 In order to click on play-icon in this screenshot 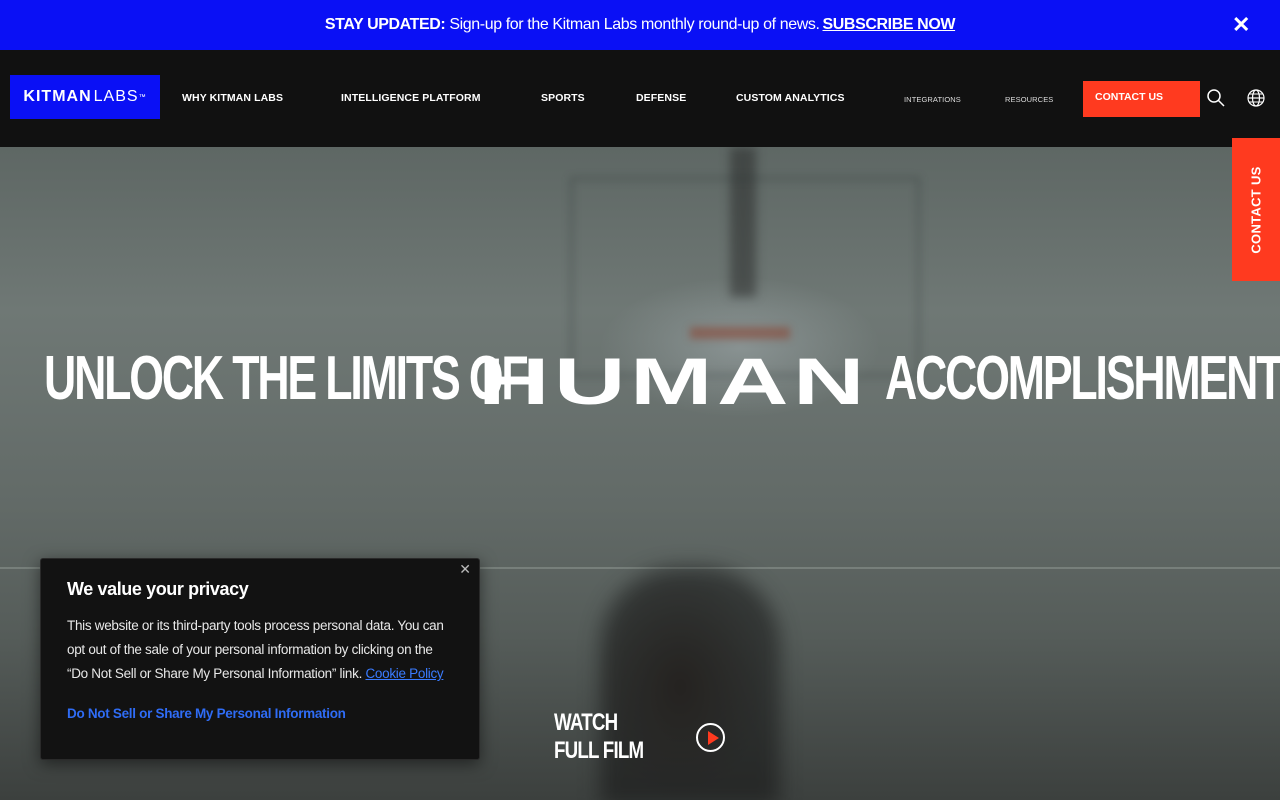, I will do `click(710, 737)`.